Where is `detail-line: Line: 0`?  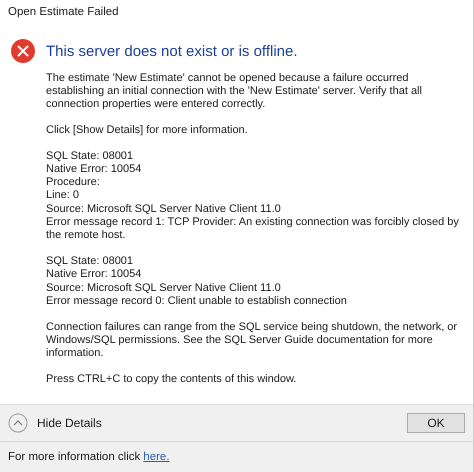 detail-line: Line: 0 is located at coordinates (63, 196).